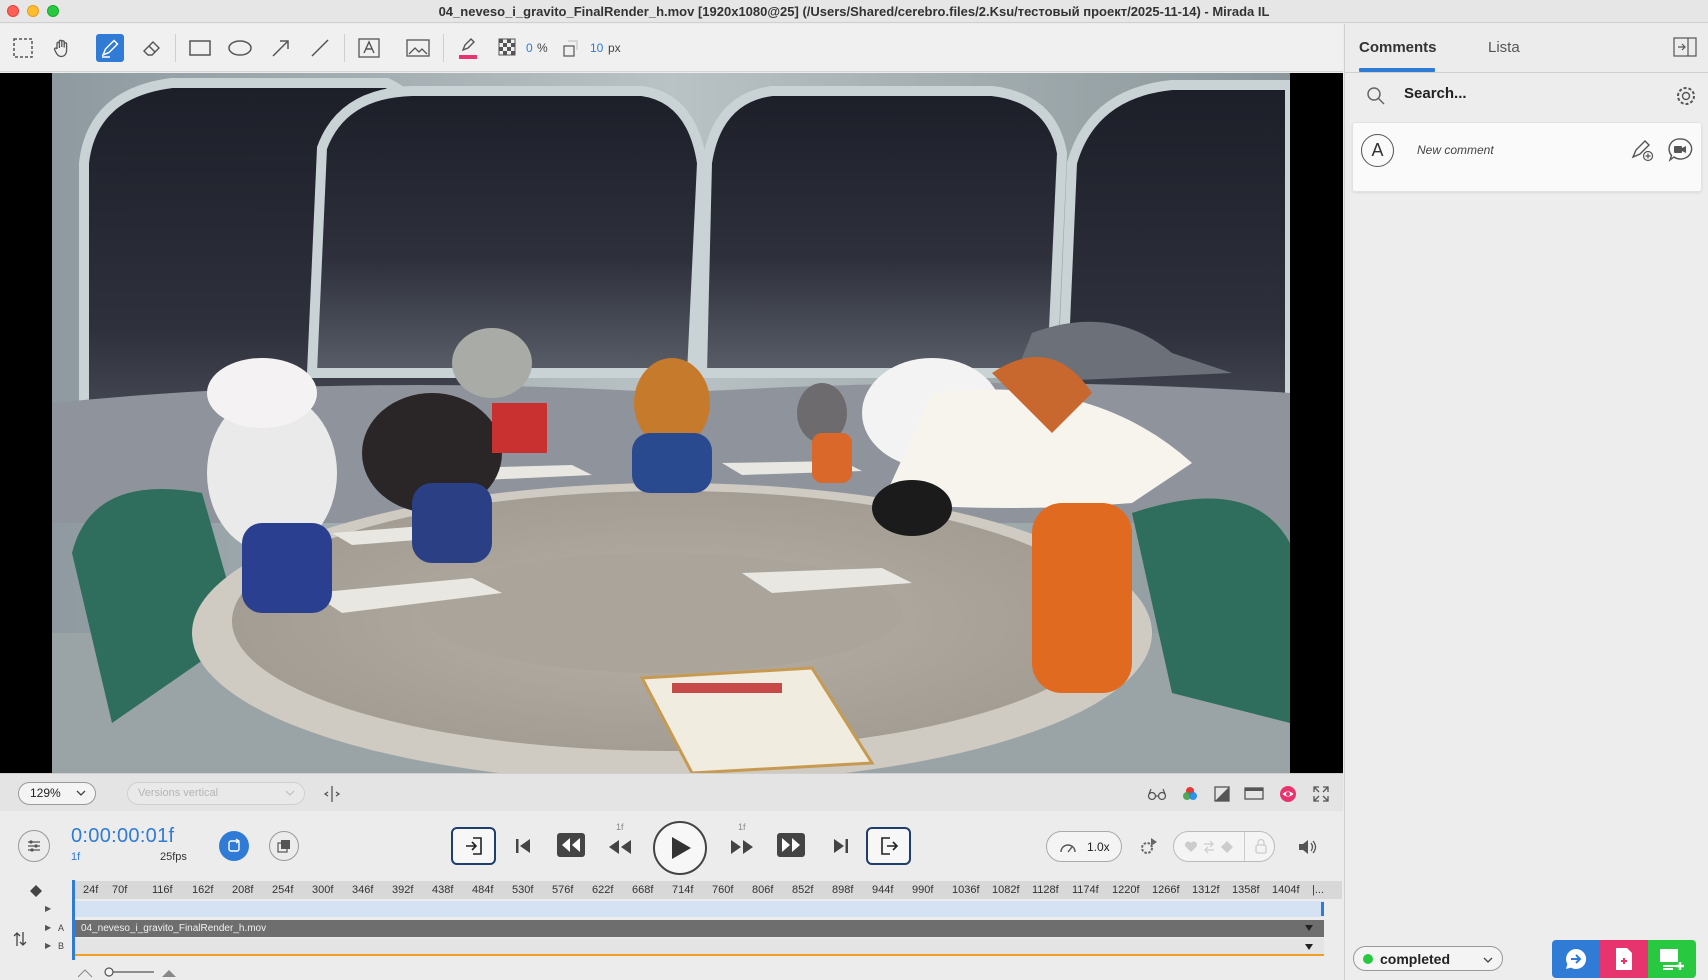 The image size is (1708, 980). What do you see at coordinates (1191, 847) in the screenshot?
I see `heart-icon` at bounding box center [1191, 847].